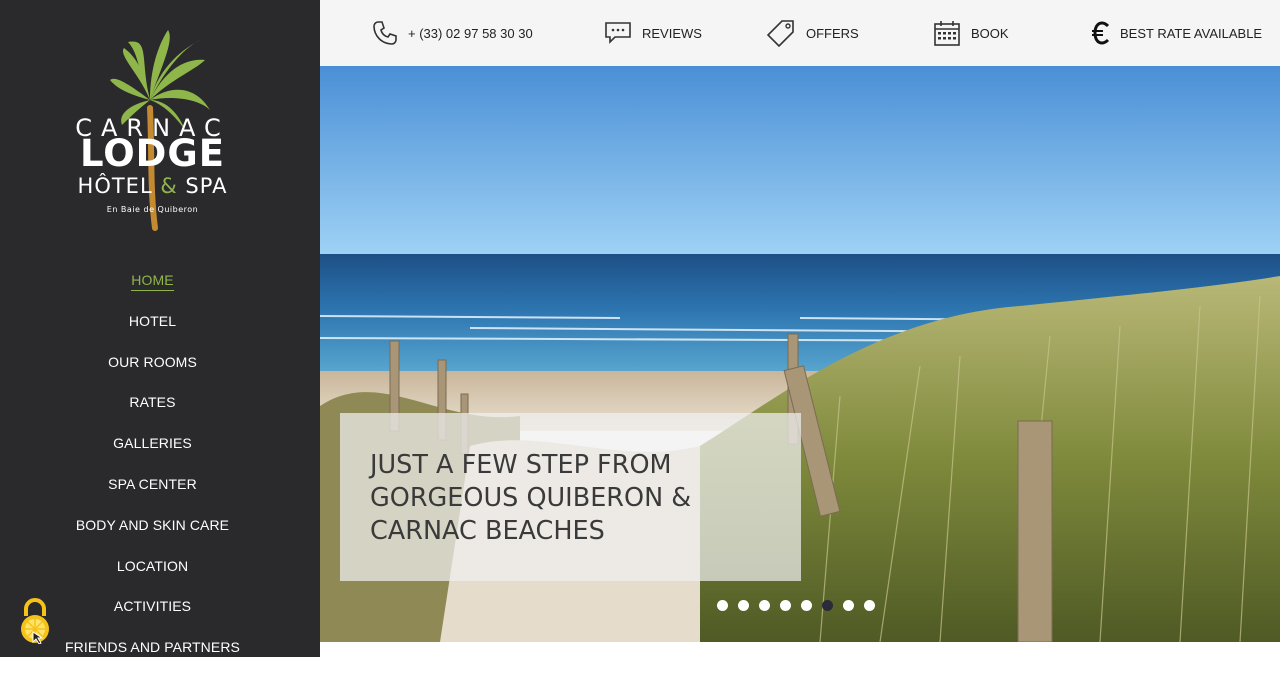  I want to click on euro-icon, so click(1101, 33).